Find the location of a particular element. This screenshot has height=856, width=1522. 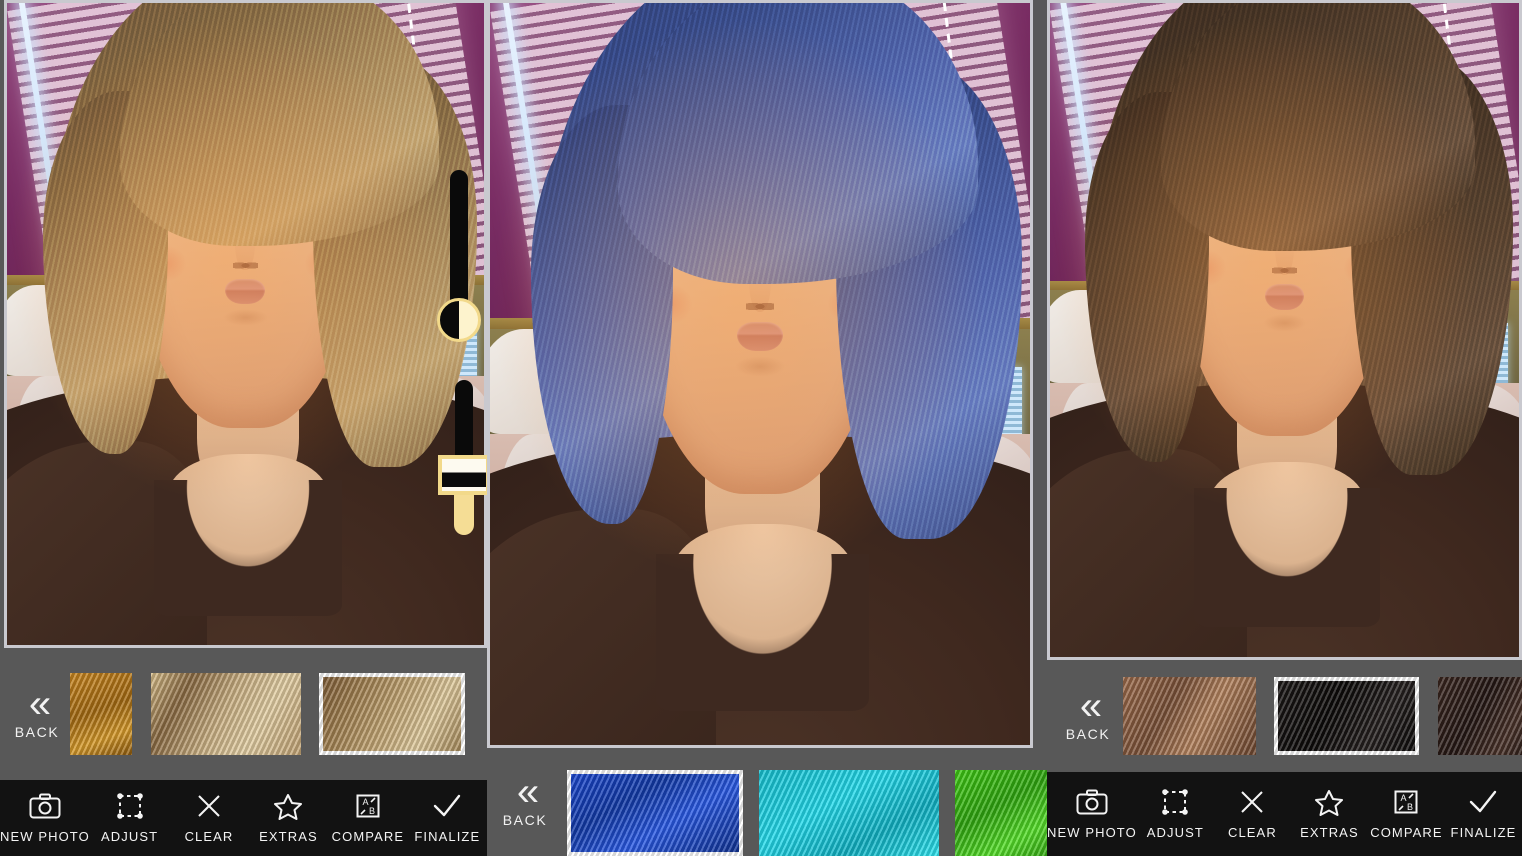

tool-extras-right: EXTRAS is located at coordinates (1329, 812).